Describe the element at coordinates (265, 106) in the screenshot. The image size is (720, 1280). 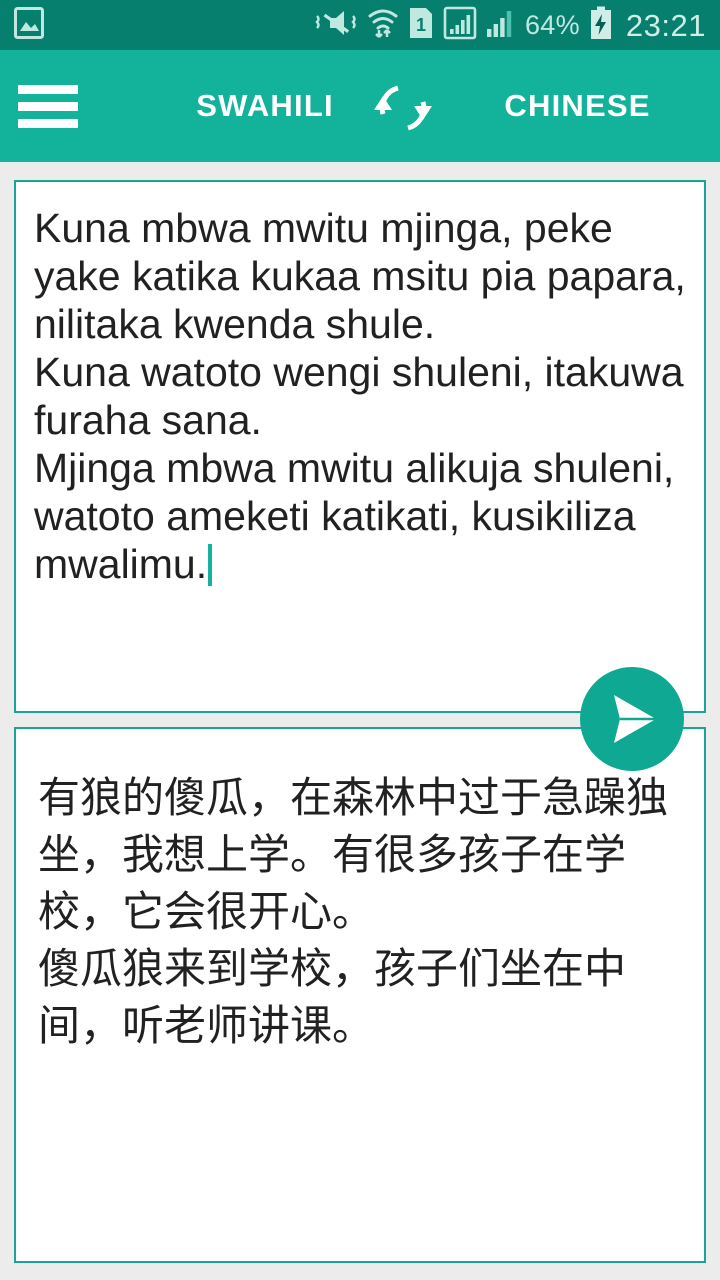
I see `source-language-button: SWAHILI` at that location.